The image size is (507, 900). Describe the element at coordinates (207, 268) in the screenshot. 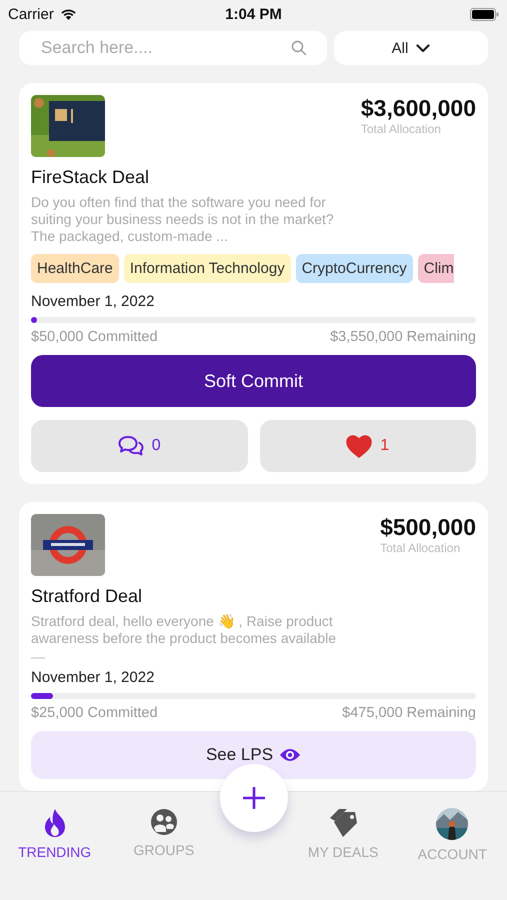

I see `category-tag: Information Technology` at that location.